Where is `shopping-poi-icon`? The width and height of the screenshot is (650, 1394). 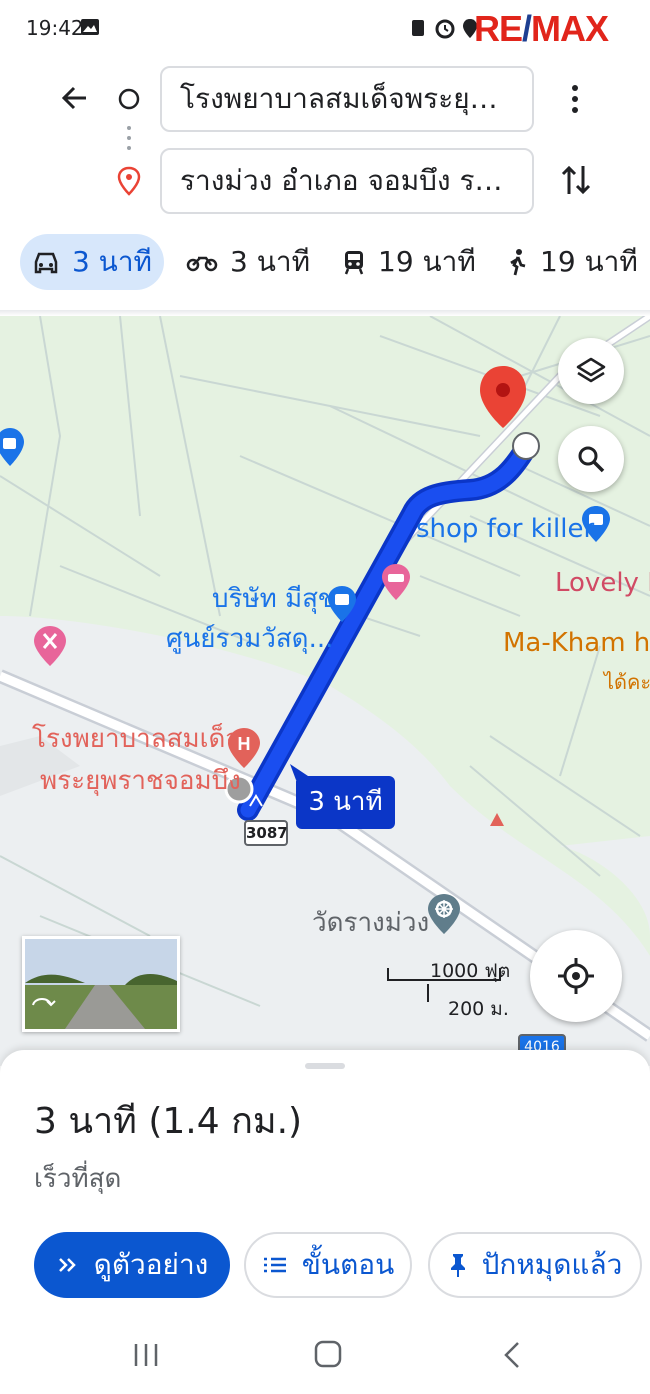
shopping-poi-icon is located at coordinates (12, 451).